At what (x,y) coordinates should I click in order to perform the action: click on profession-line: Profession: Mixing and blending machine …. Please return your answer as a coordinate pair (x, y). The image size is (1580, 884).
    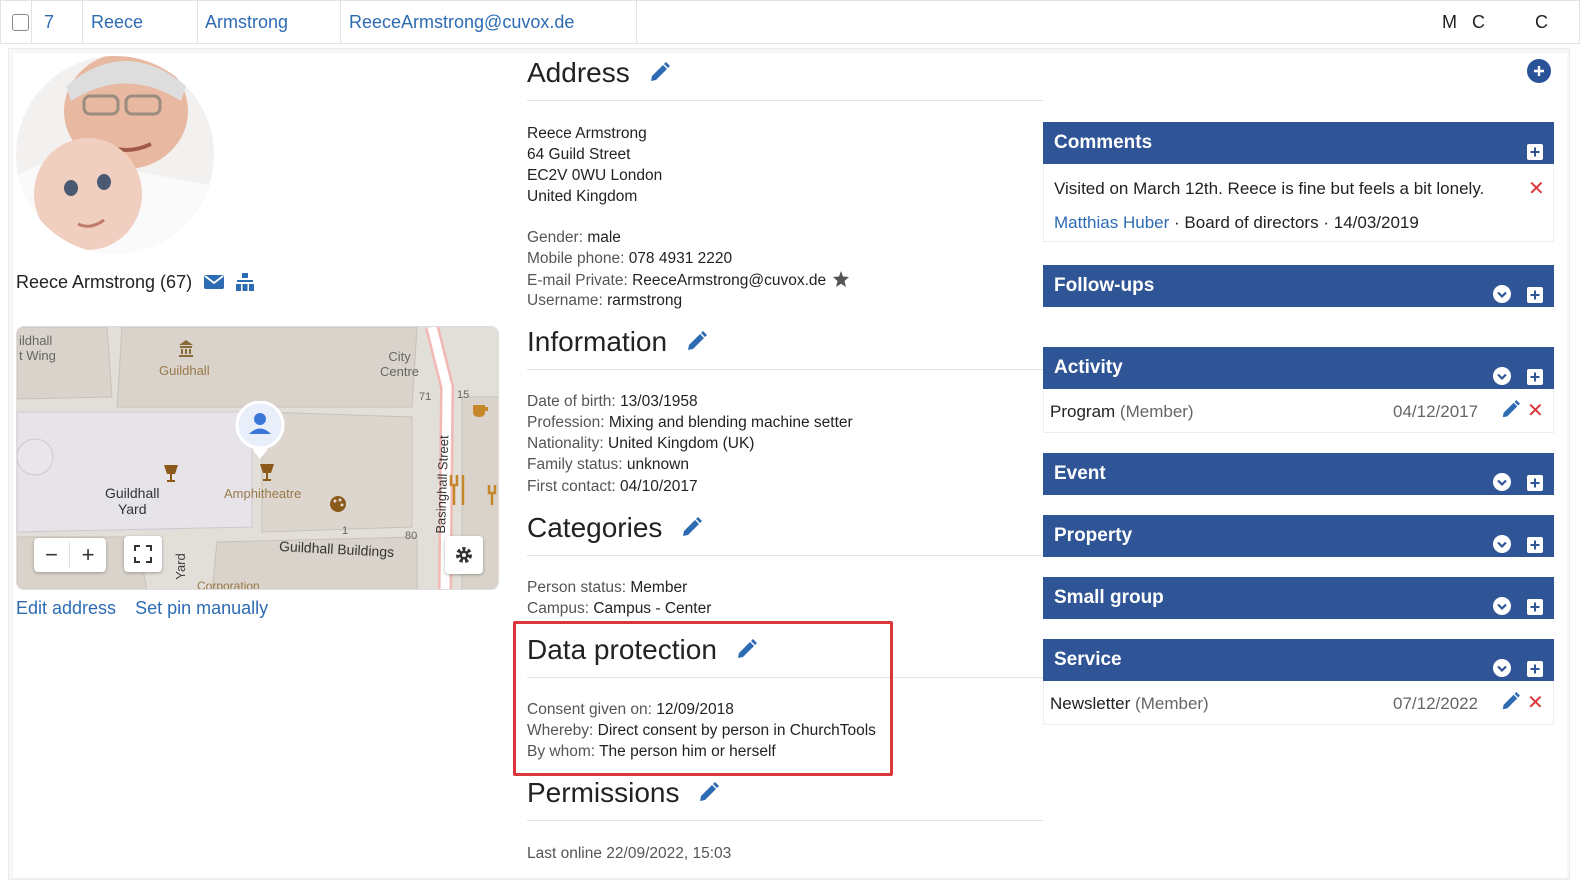
    Looking at the image, I should click on (690, 422).